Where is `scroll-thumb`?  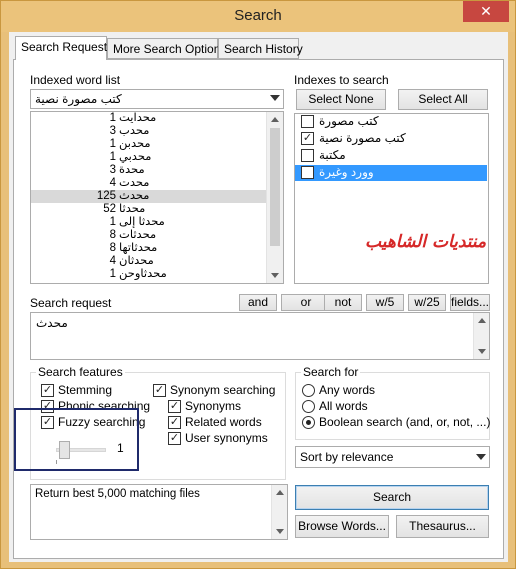
scroll-thumb is located at coordinates (275, 187).